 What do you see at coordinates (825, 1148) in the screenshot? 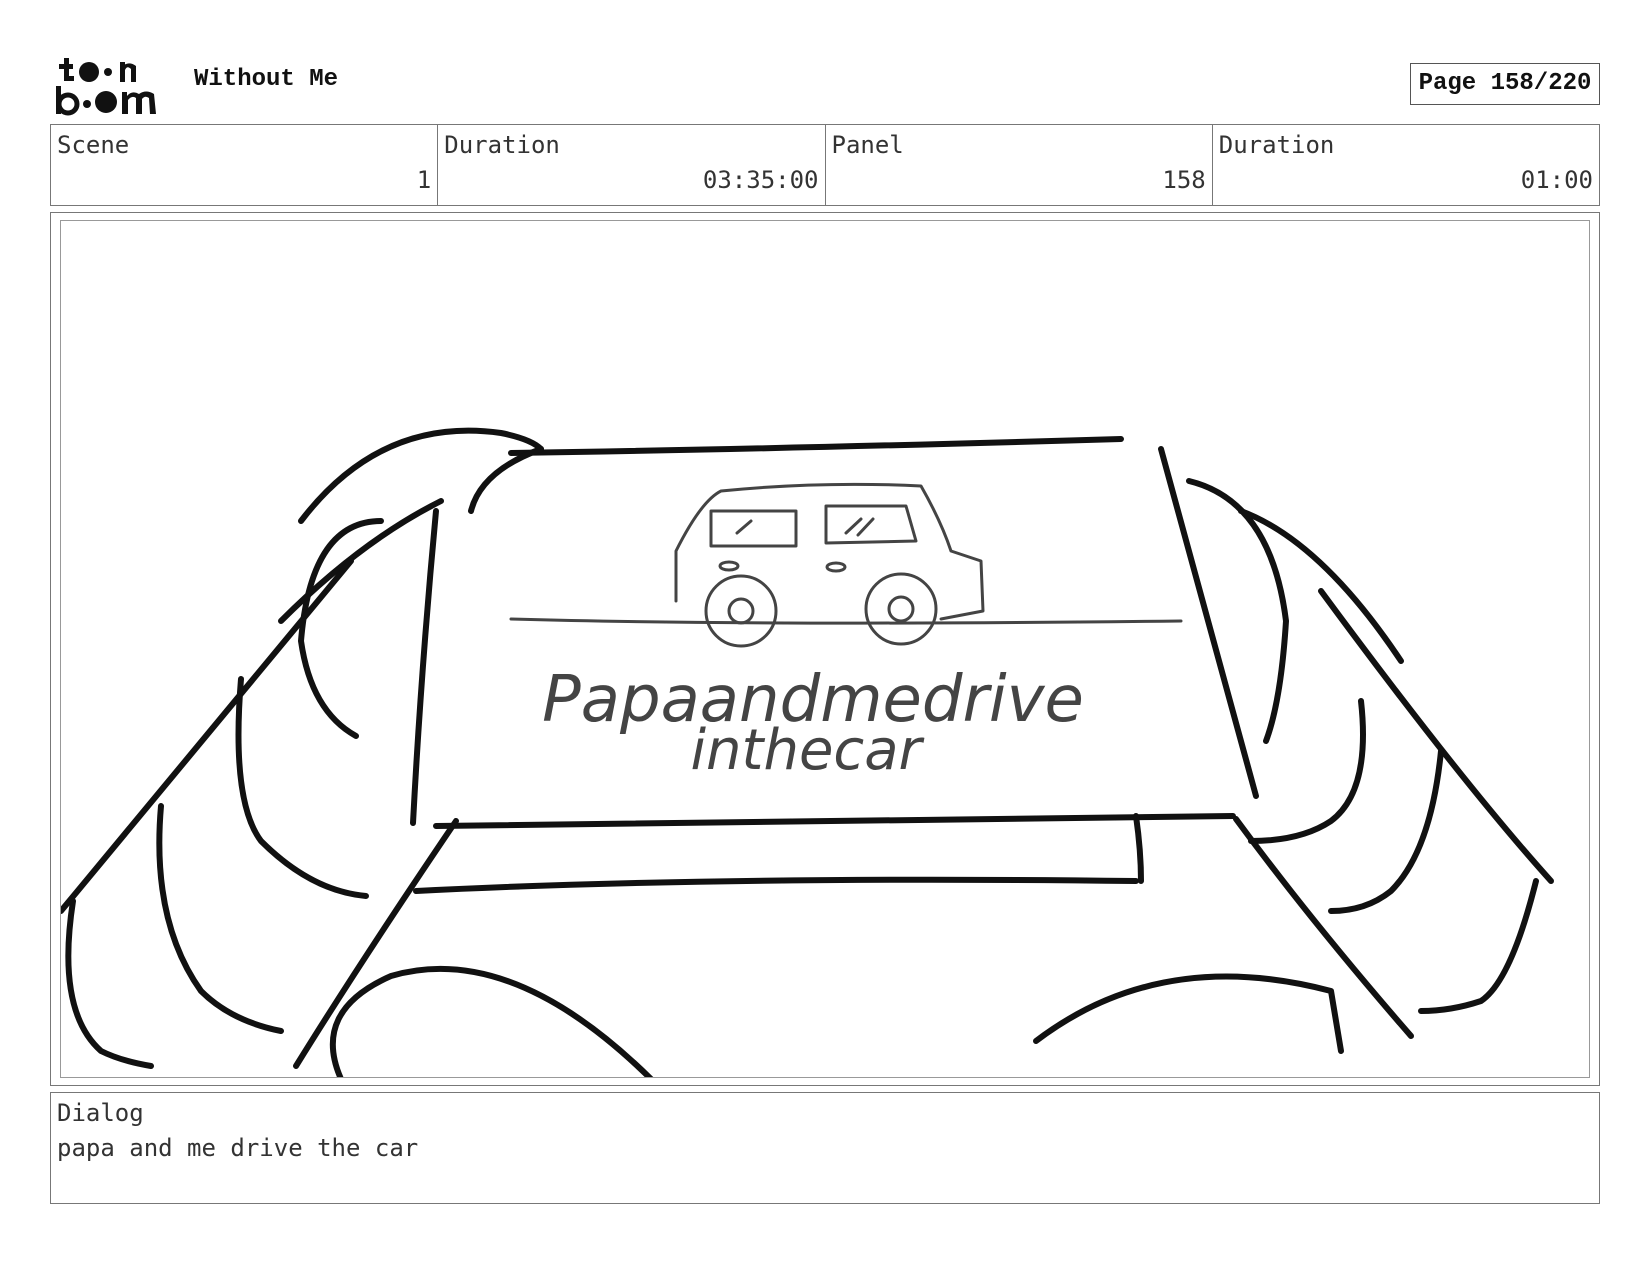
I see `dialog-box: Dialog papa and me drive the car` at bounding box center [825, 1148].